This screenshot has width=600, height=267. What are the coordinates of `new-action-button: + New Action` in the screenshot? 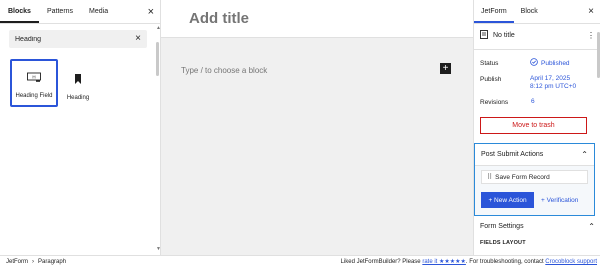 It's located at (507, 200).